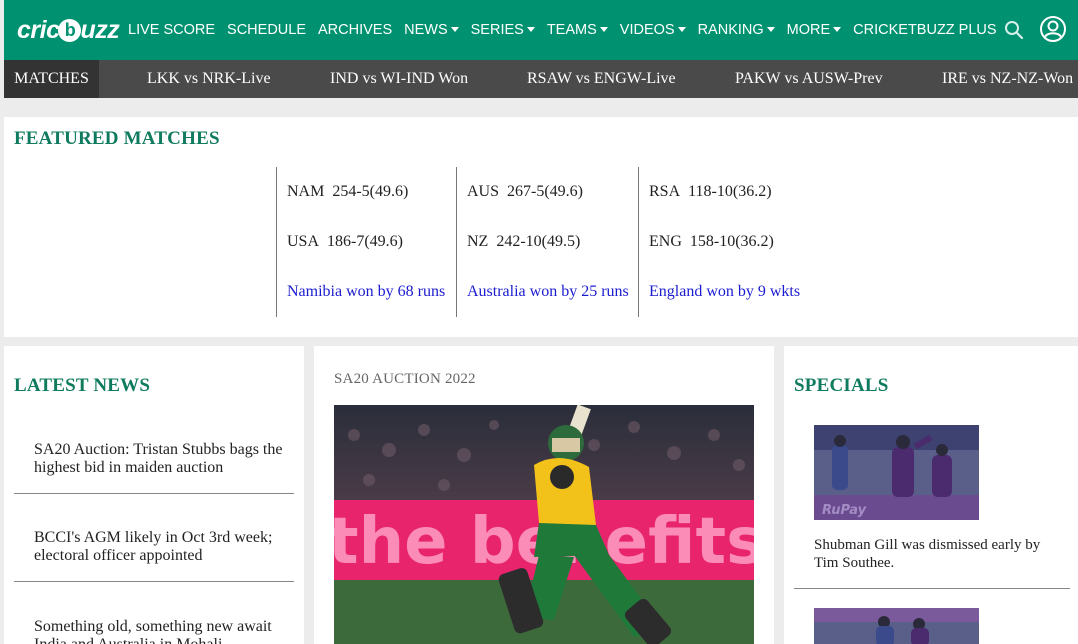 The image size is (1078, 644). Describe the element at coordinates (710, 191) in the screenshot. I see `team1-score: RSA 118-10(36.2)` at that location.